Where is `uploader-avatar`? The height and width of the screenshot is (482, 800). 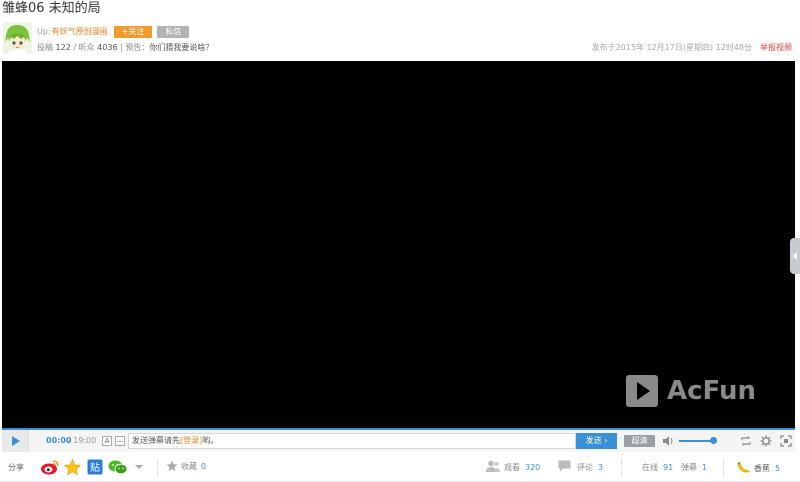 uploader-avatar is located at coordinates (17, 38).